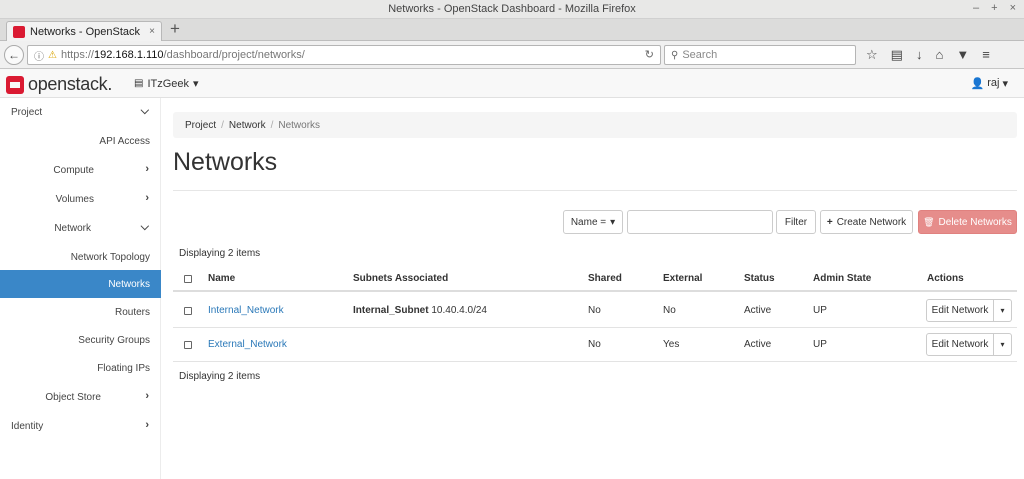 The image size is (1024, 479). What do you see at coordinates (512, 83) in the screenshot?
I see `app-header: openstack. ▤ ITzGeek ▾ 👤 raj ▾` at bounding box center [512, 83].